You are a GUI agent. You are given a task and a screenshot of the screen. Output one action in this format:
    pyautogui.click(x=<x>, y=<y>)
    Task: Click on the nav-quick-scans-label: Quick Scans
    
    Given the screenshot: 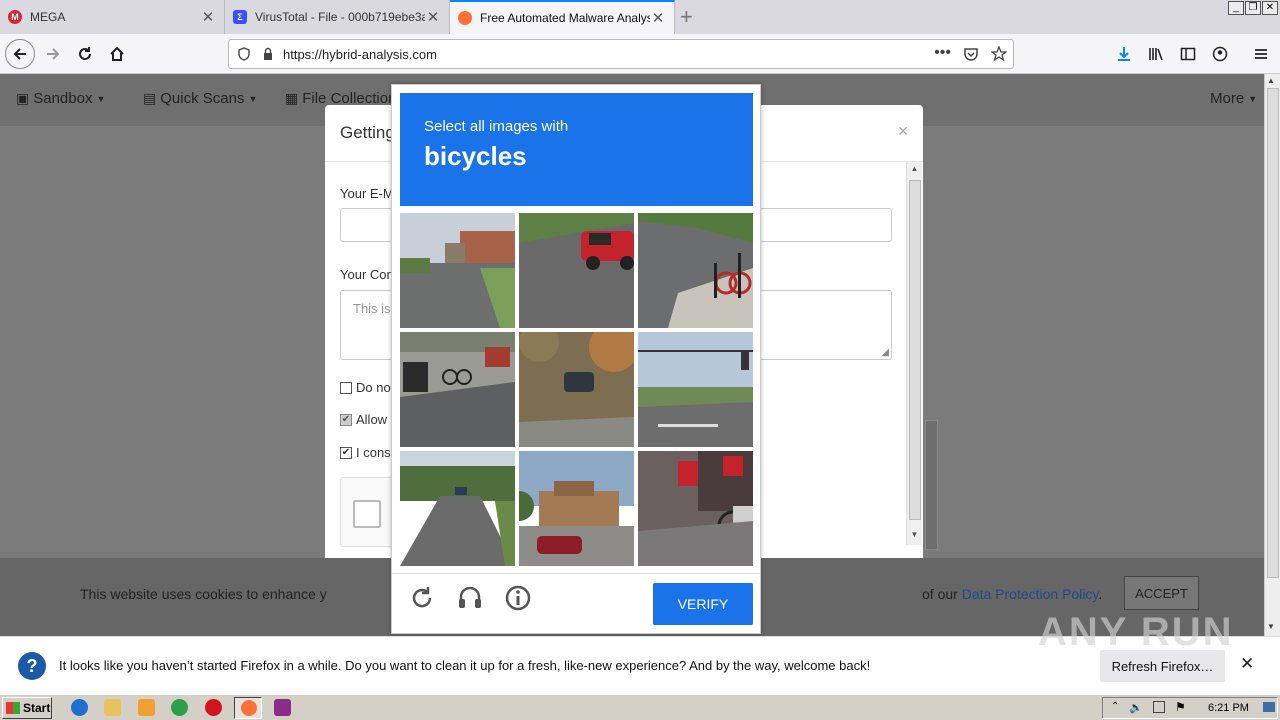 What is the action you would take?
    pyautogui.click(x=202, y=98)
    